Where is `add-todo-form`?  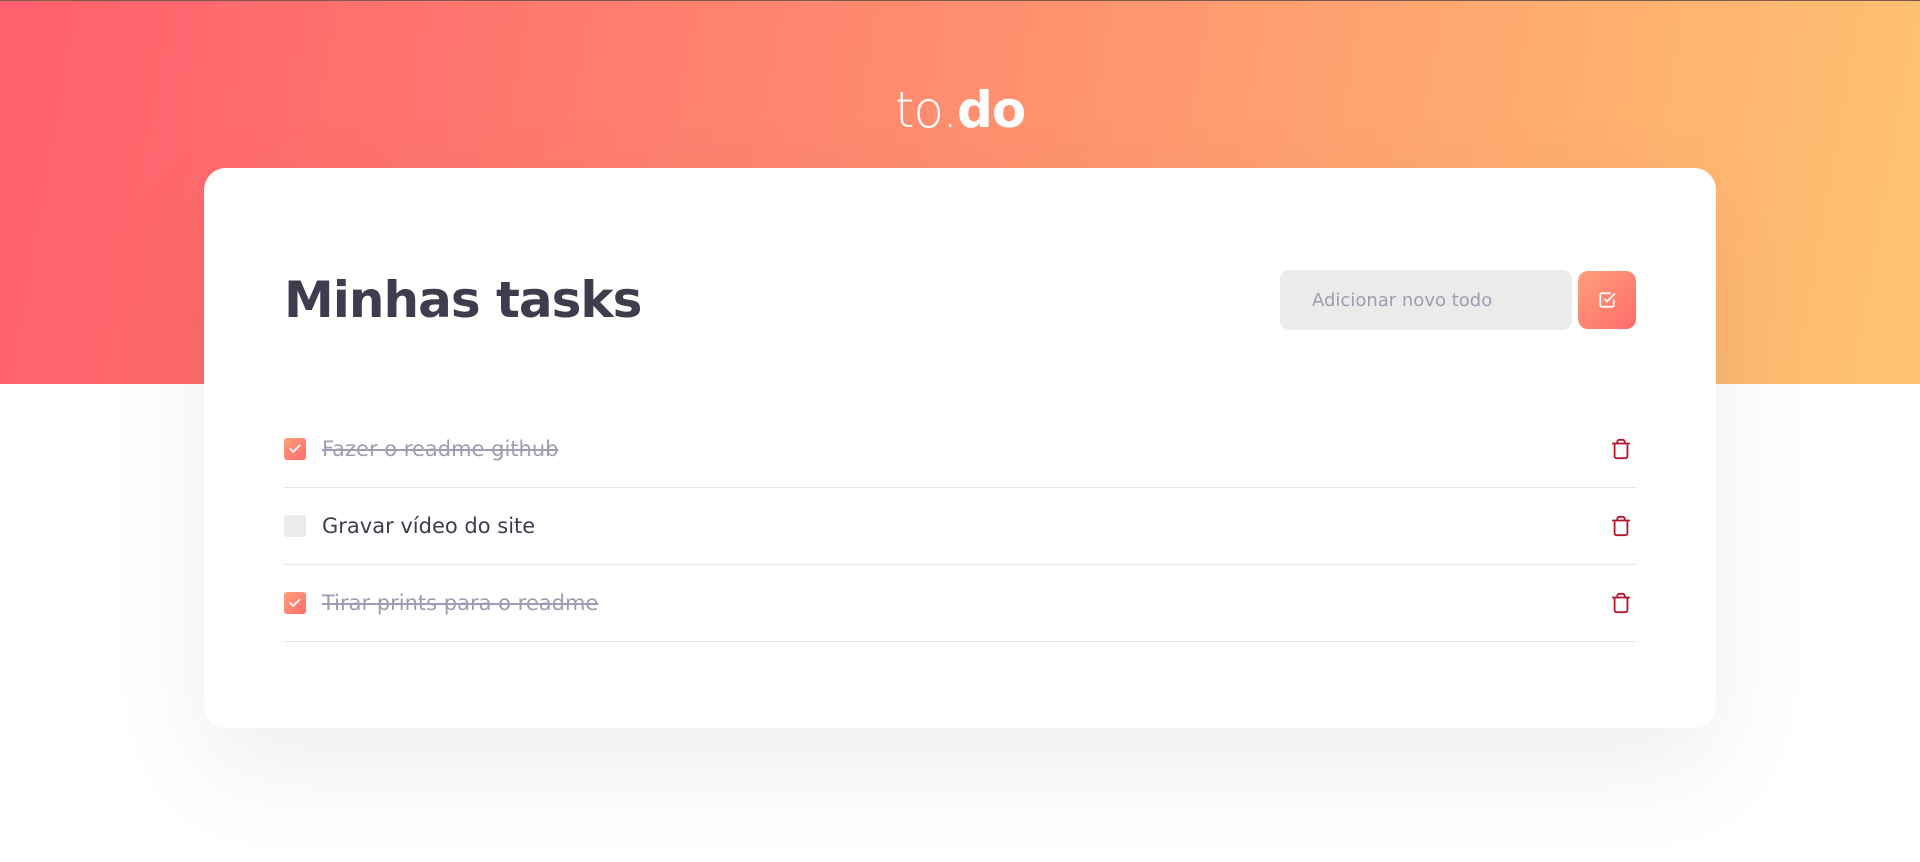 add-todo-form is located at coordinates (1458, 300).